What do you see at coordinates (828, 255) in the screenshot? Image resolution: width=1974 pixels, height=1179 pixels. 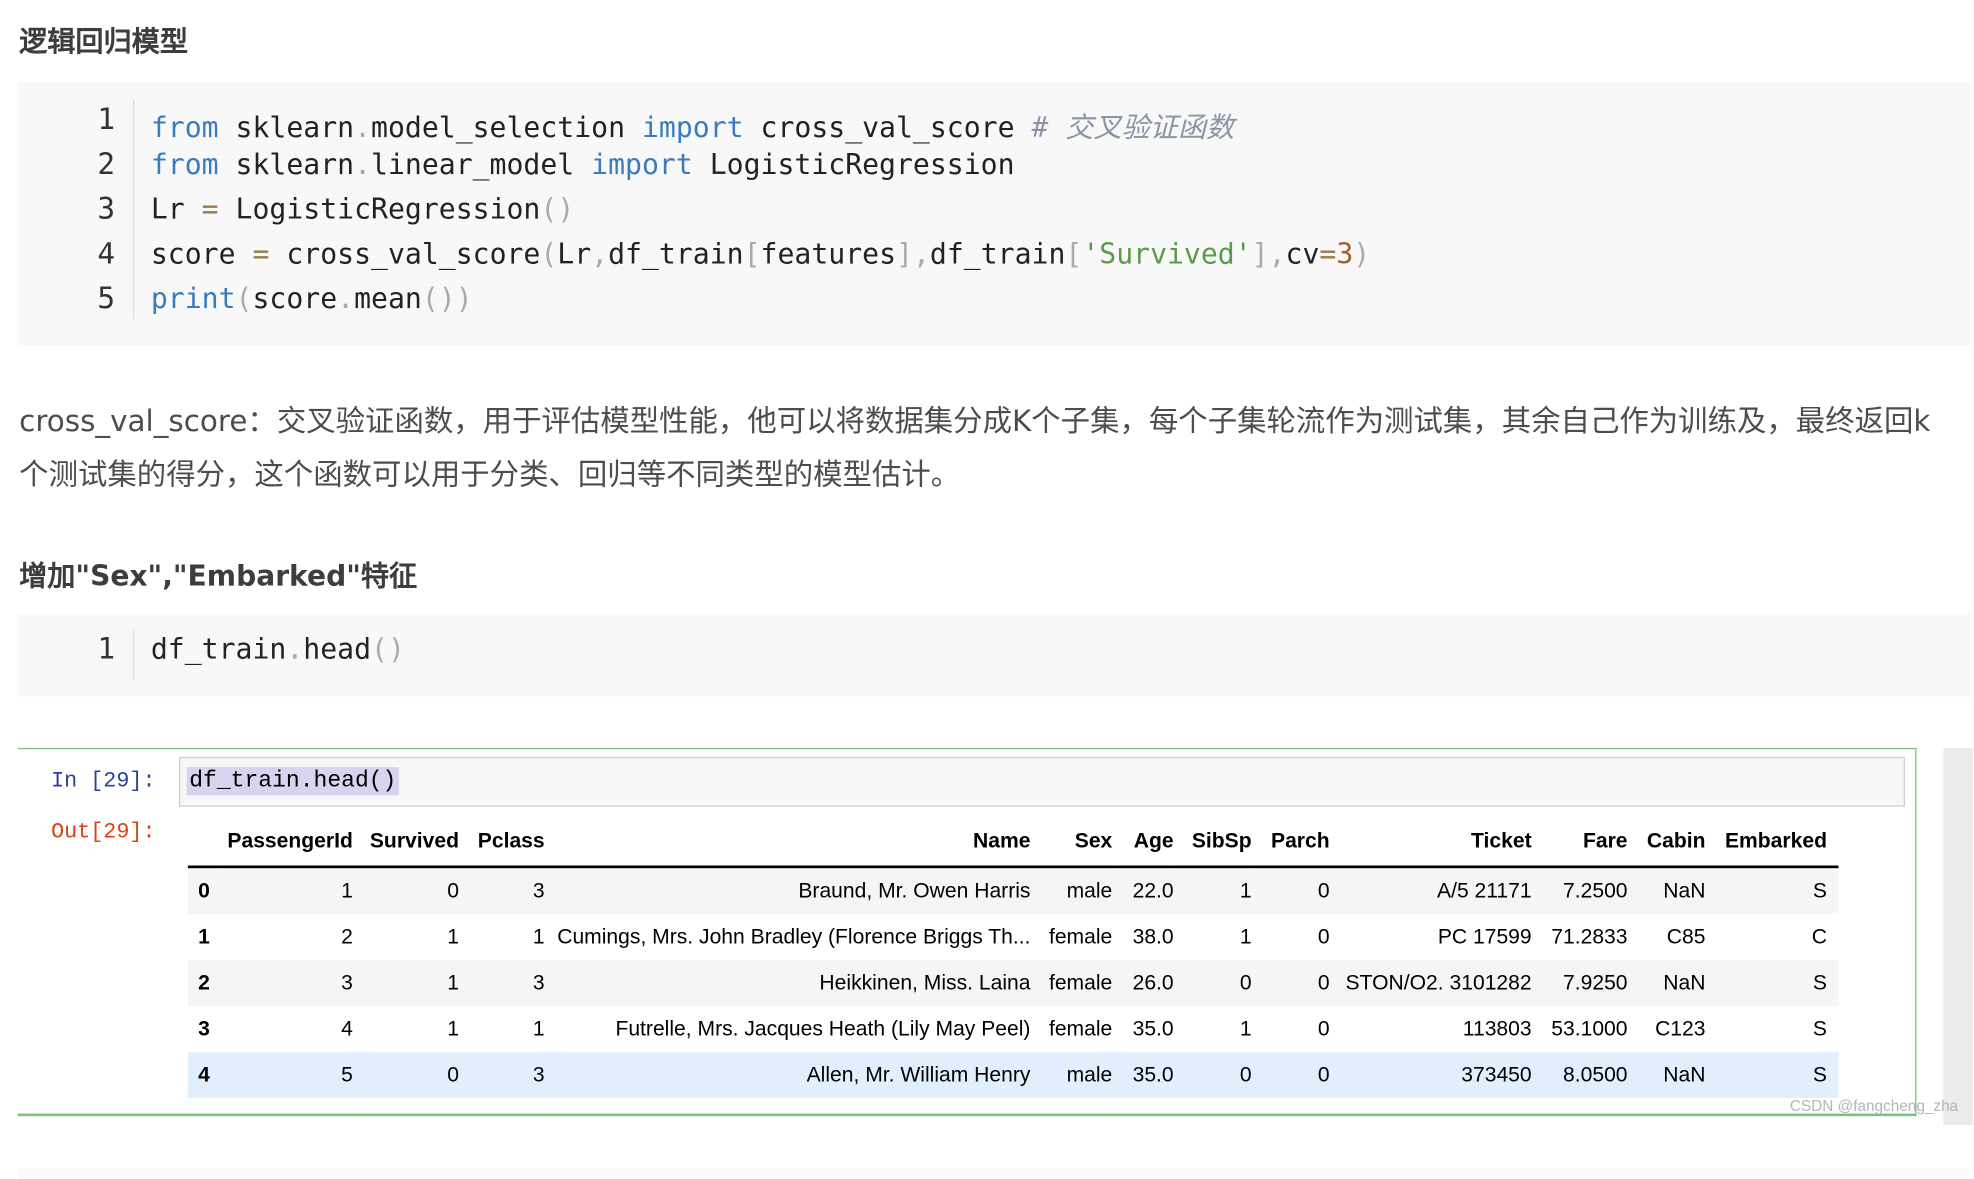 I see `code-token: features` at bounding box center [828, 255].